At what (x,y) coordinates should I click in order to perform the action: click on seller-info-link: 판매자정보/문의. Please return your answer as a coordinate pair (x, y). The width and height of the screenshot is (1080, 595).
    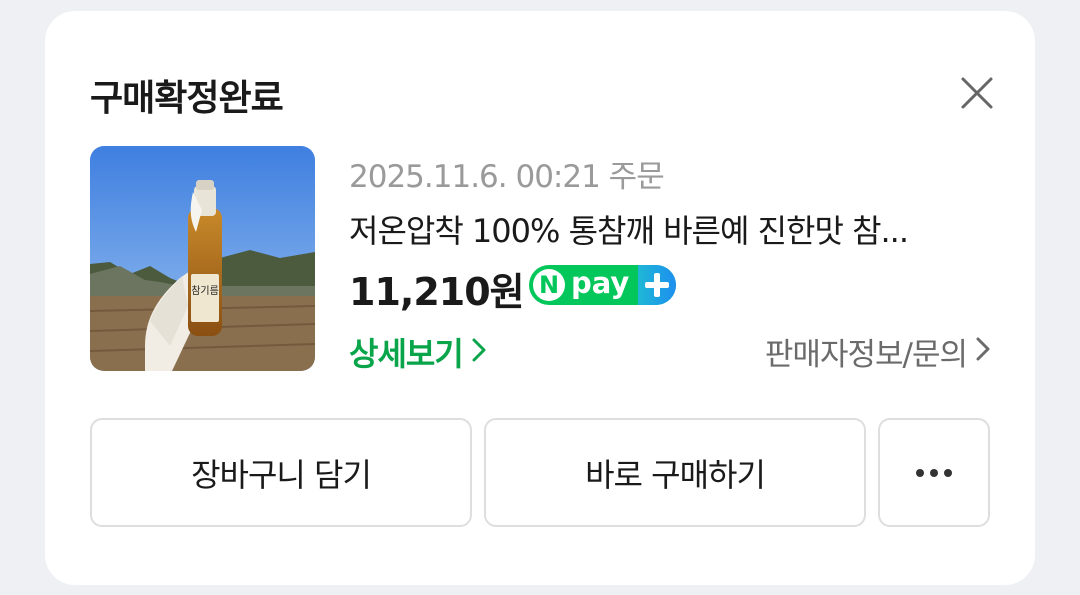
    Looking at the image, I should click on (878, 351).